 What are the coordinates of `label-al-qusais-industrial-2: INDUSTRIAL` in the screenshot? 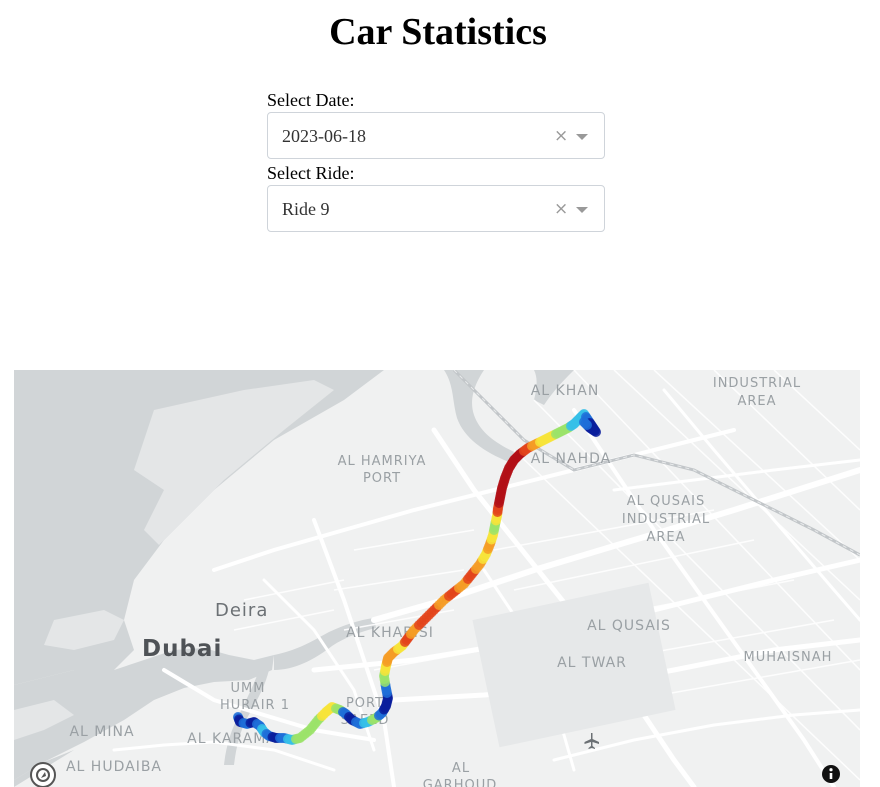 It's located at (666, 519).